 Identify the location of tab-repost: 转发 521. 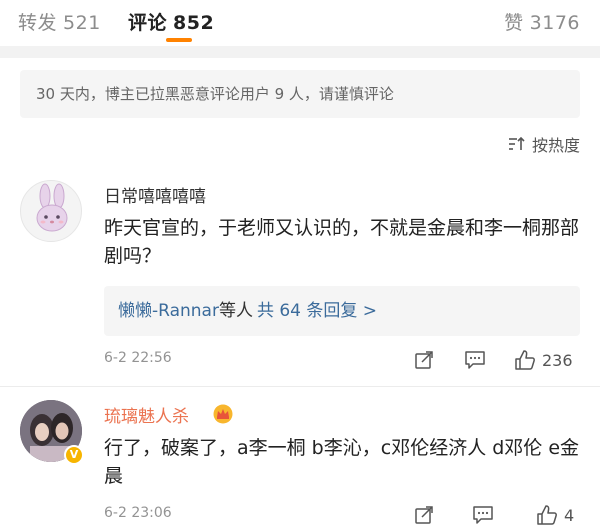
(59, 21).